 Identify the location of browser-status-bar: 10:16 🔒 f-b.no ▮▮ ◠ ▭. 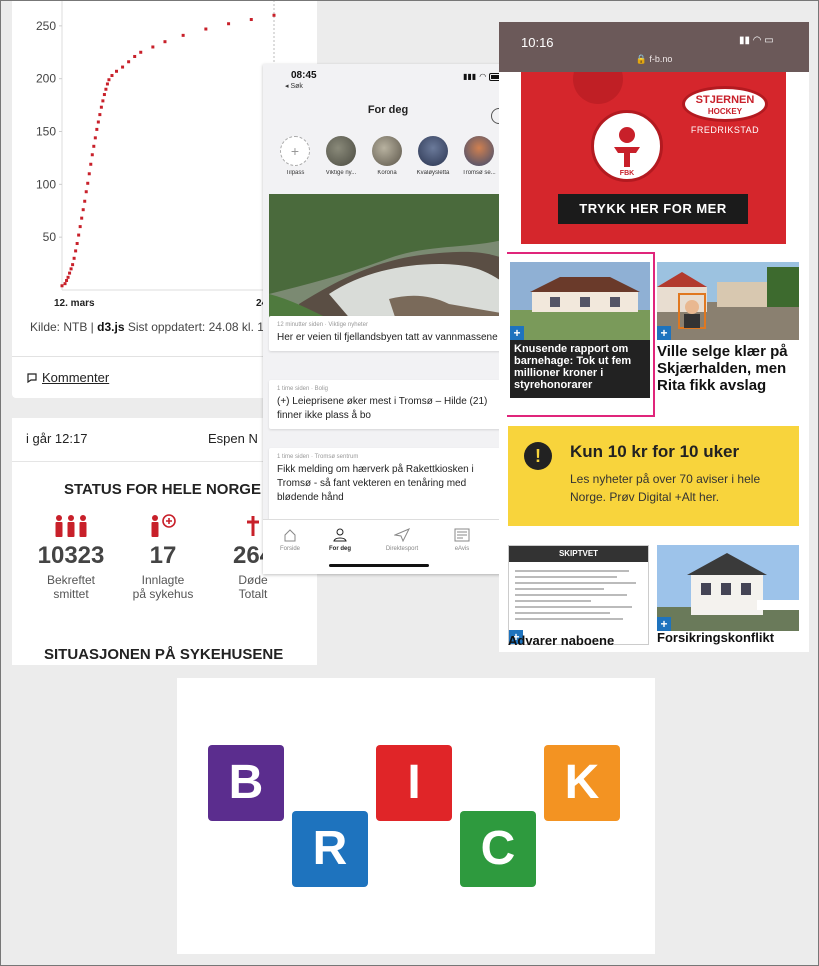
(654, 47).